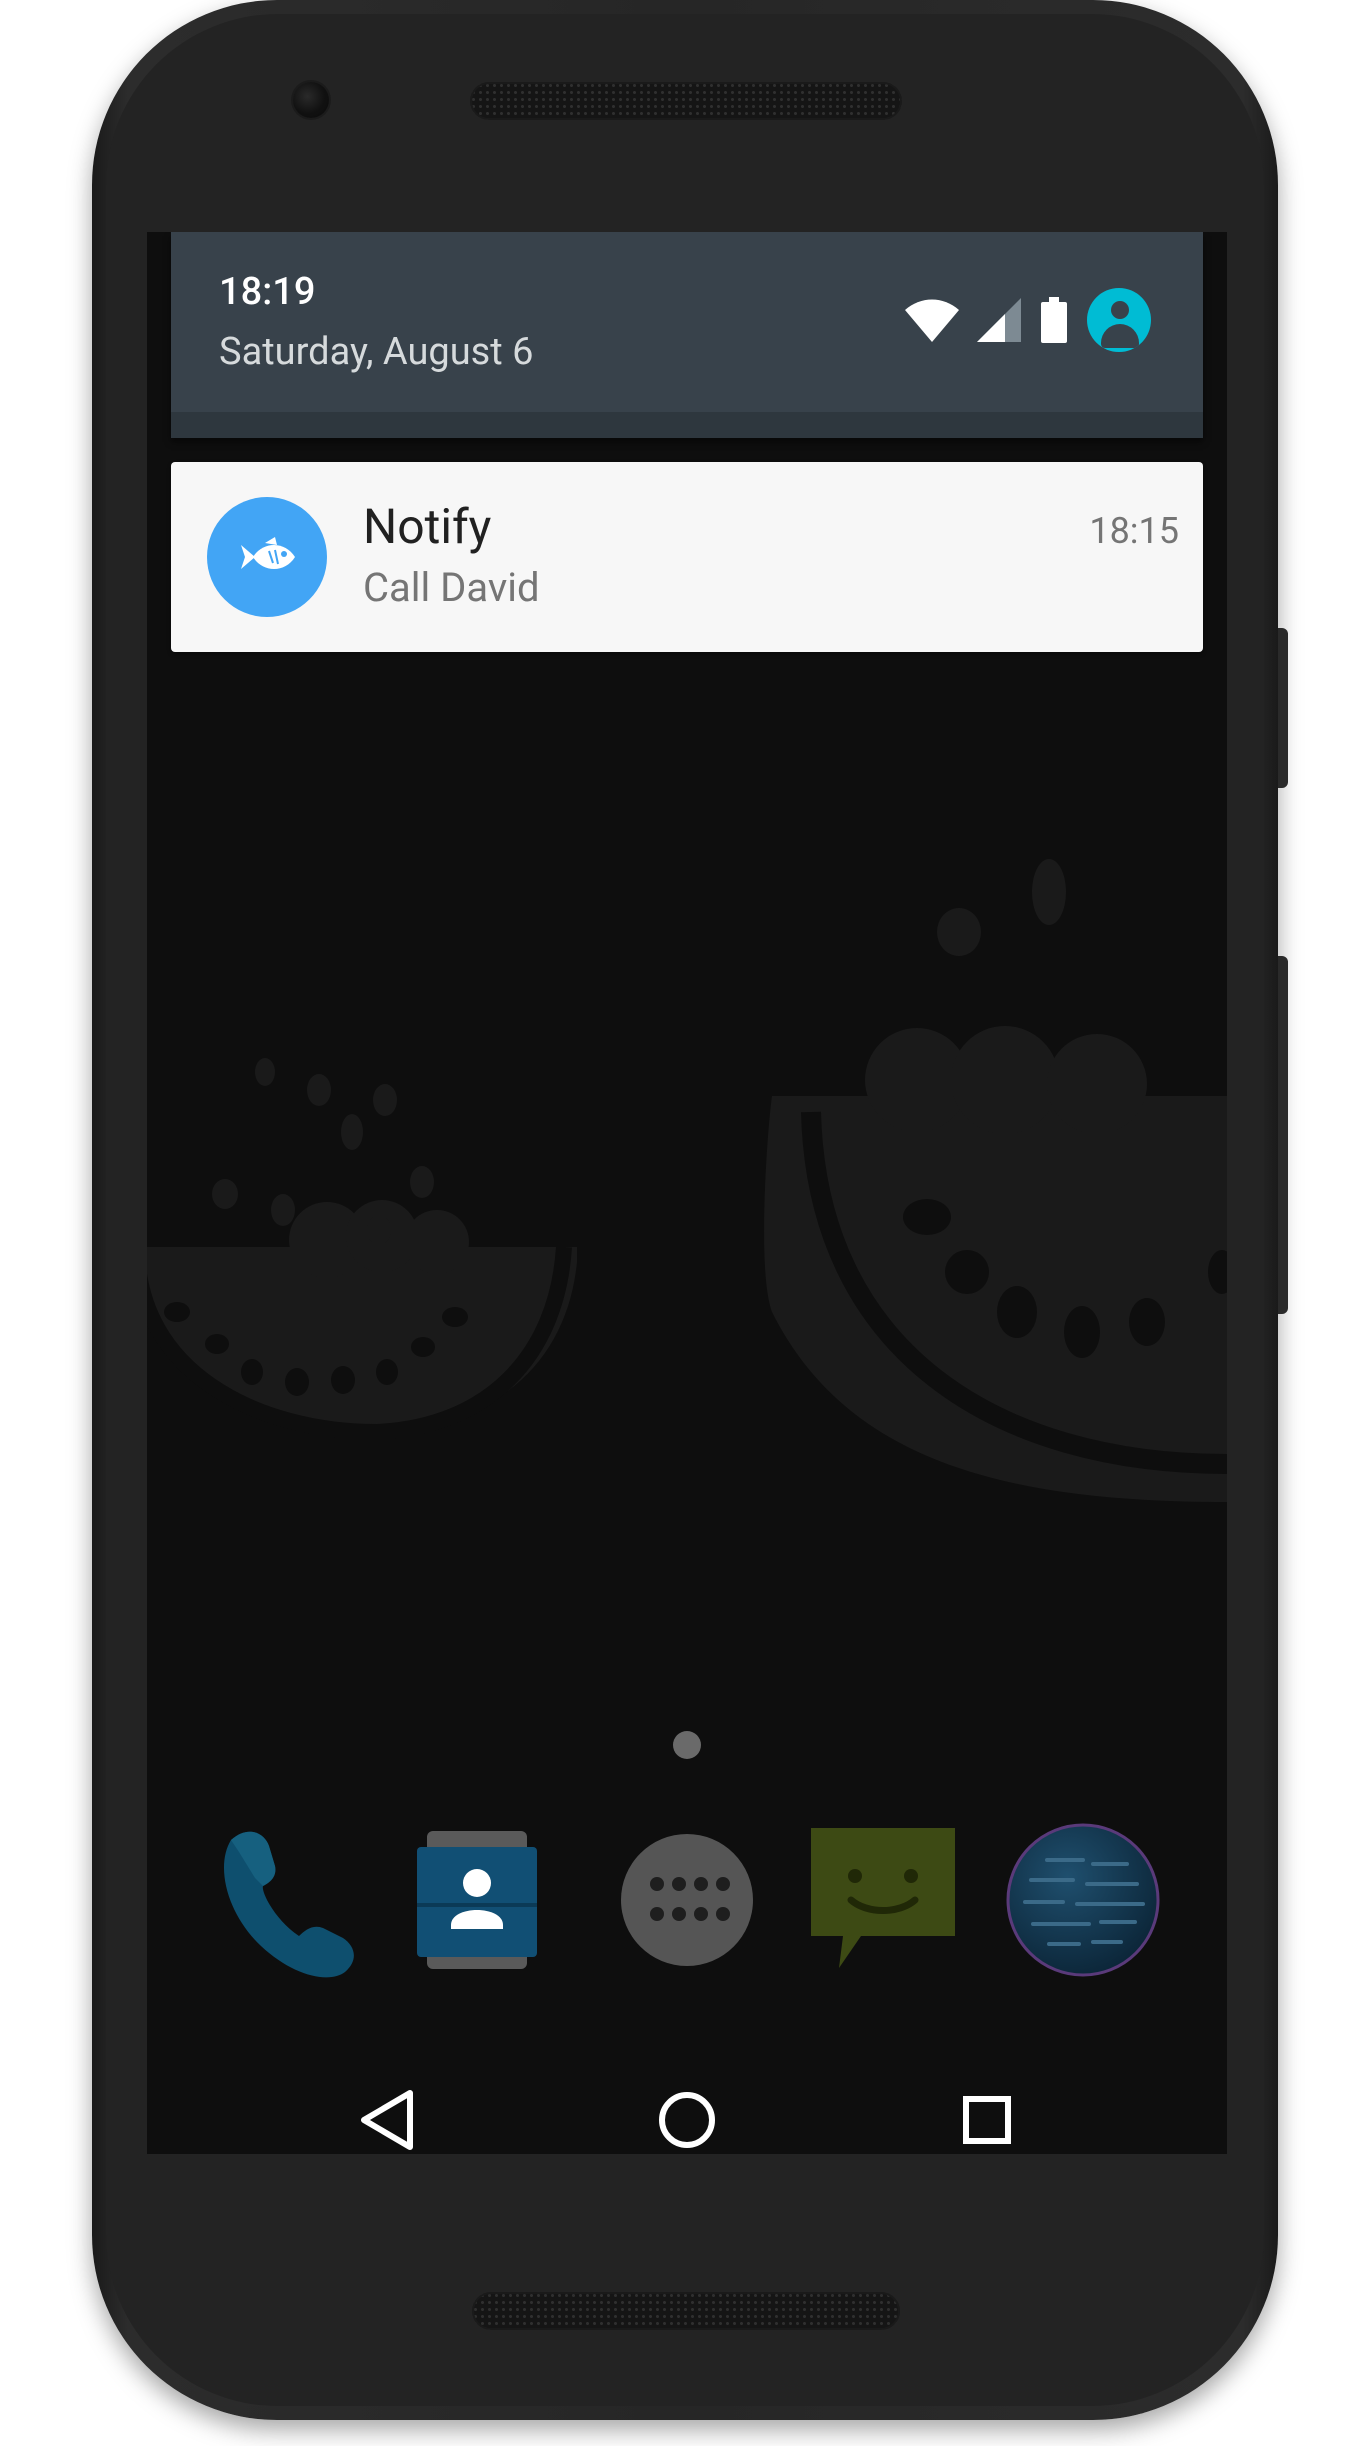 The width and height of the screenshot is (1370, 2446). I want to click on top-speaker, so click(686, 101).